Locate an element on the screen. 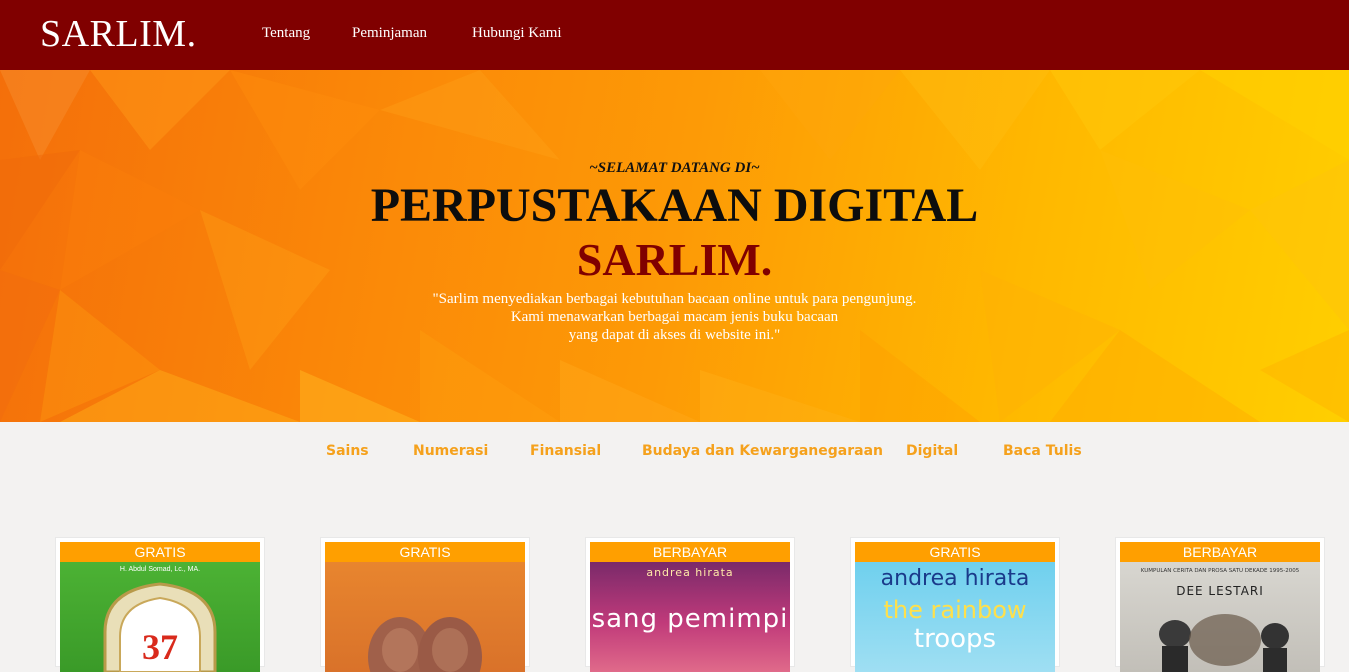  category-digital: Digital is located at coordinates (932, 451).